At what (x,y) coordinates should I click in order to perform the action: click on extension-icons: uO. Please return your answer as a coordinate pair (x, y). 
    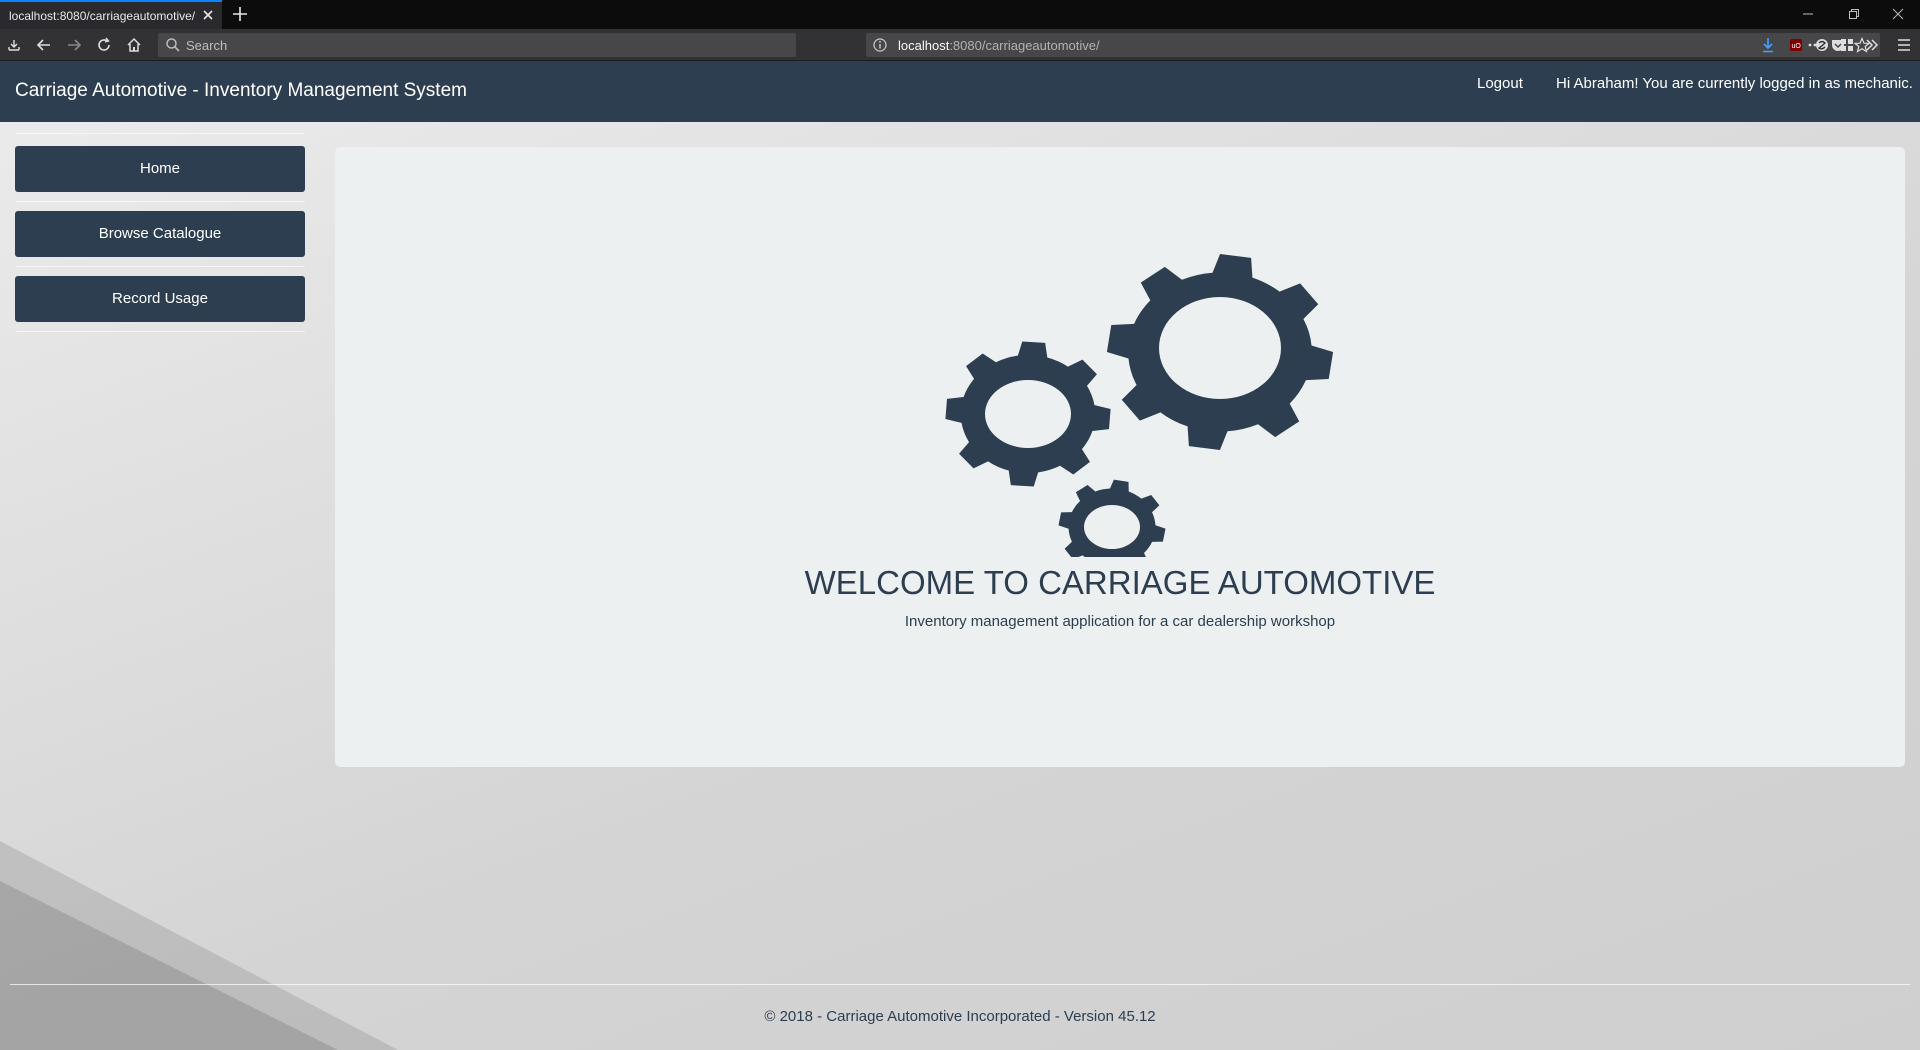
    Looking at the image, I should click on (1840, 45).